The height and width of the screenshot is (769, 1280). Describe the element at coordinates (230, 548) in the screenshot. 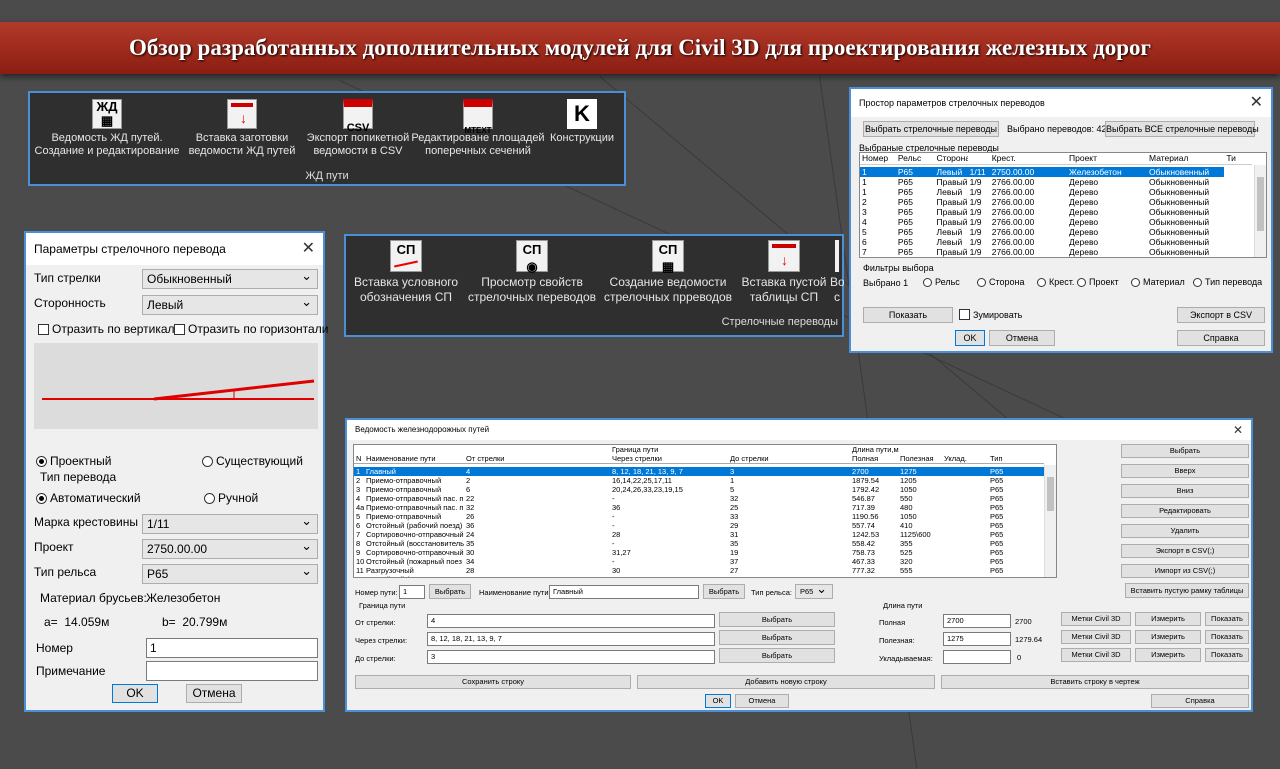

I see `project-select: 2750.00.00` at that location.